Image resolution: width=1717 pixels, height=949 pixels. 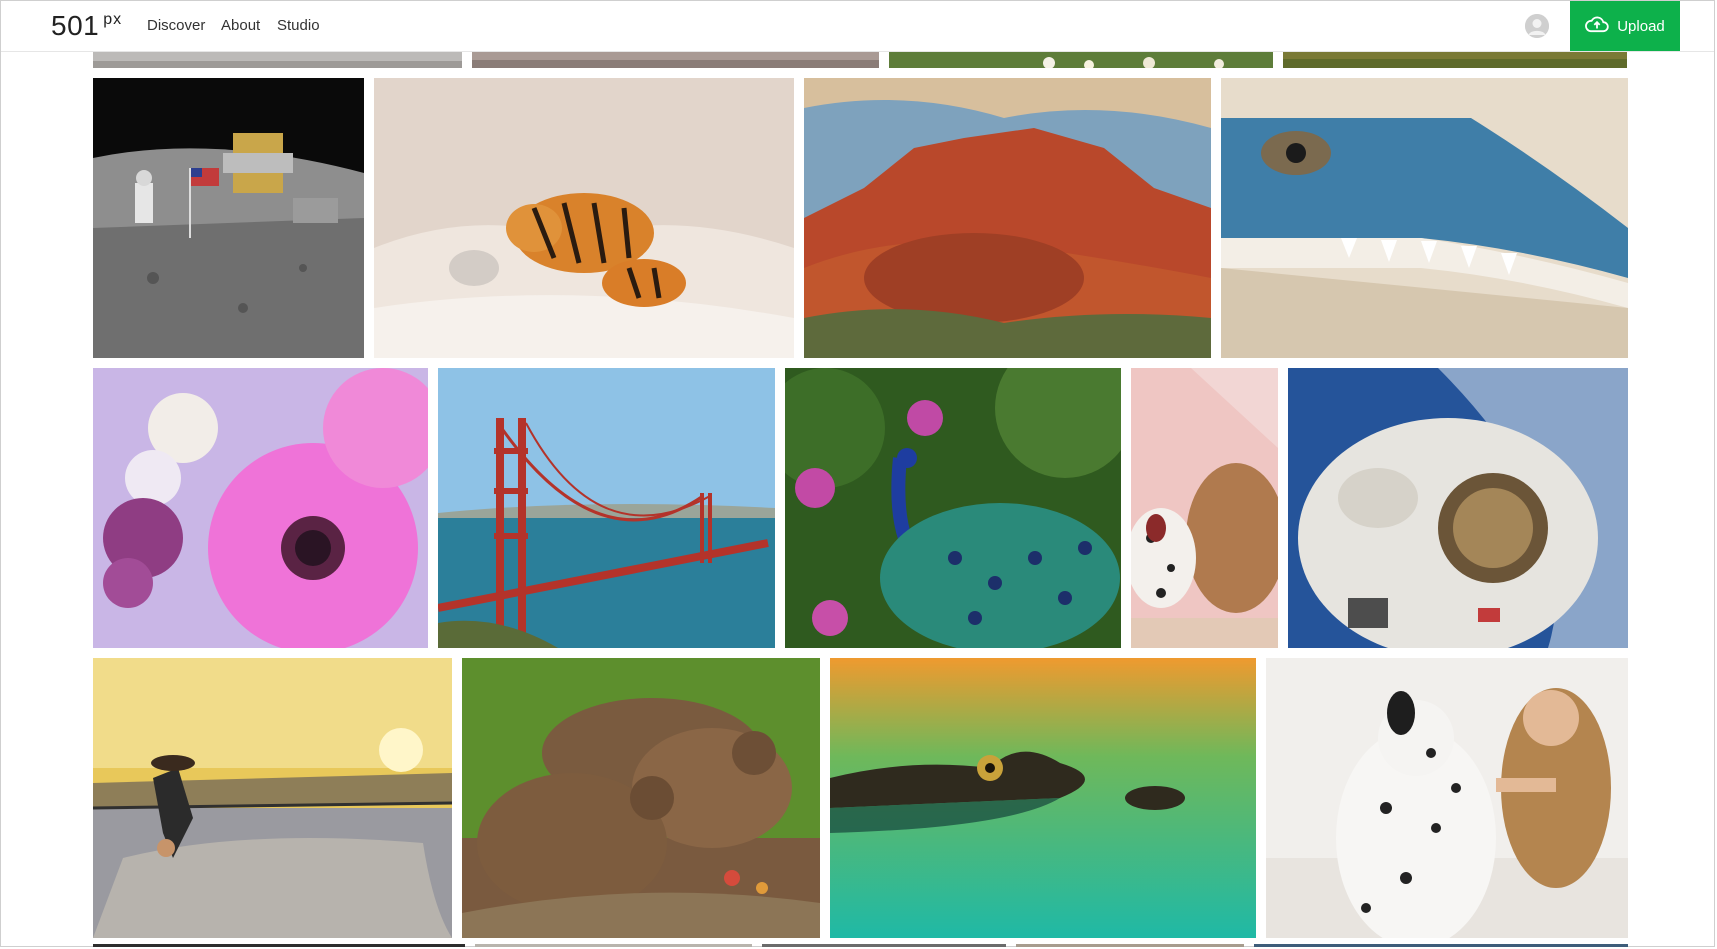 I want to click on user-avatar-icon, so click(x=1537, y=26).